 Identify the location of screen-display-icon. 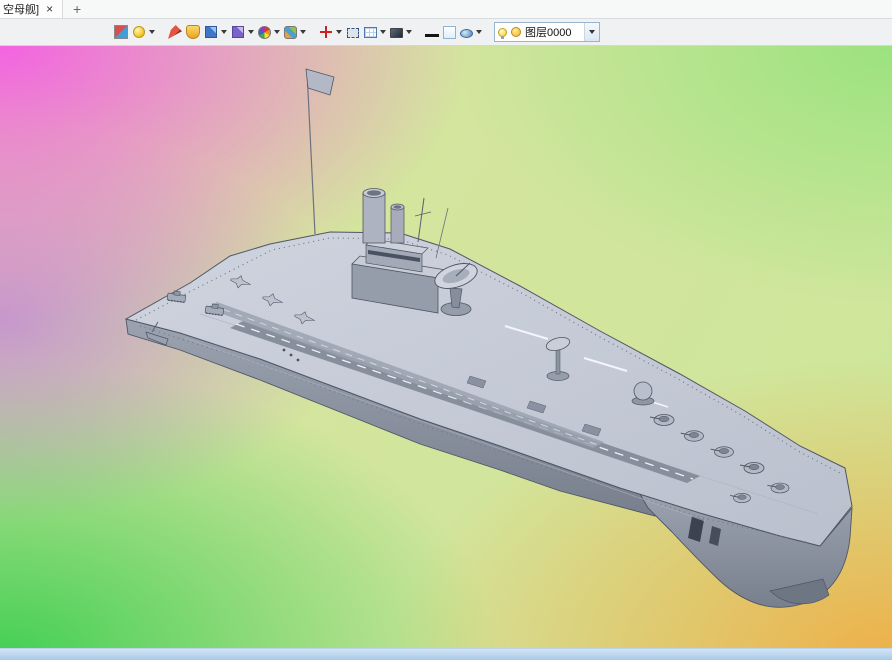
(396, 33).